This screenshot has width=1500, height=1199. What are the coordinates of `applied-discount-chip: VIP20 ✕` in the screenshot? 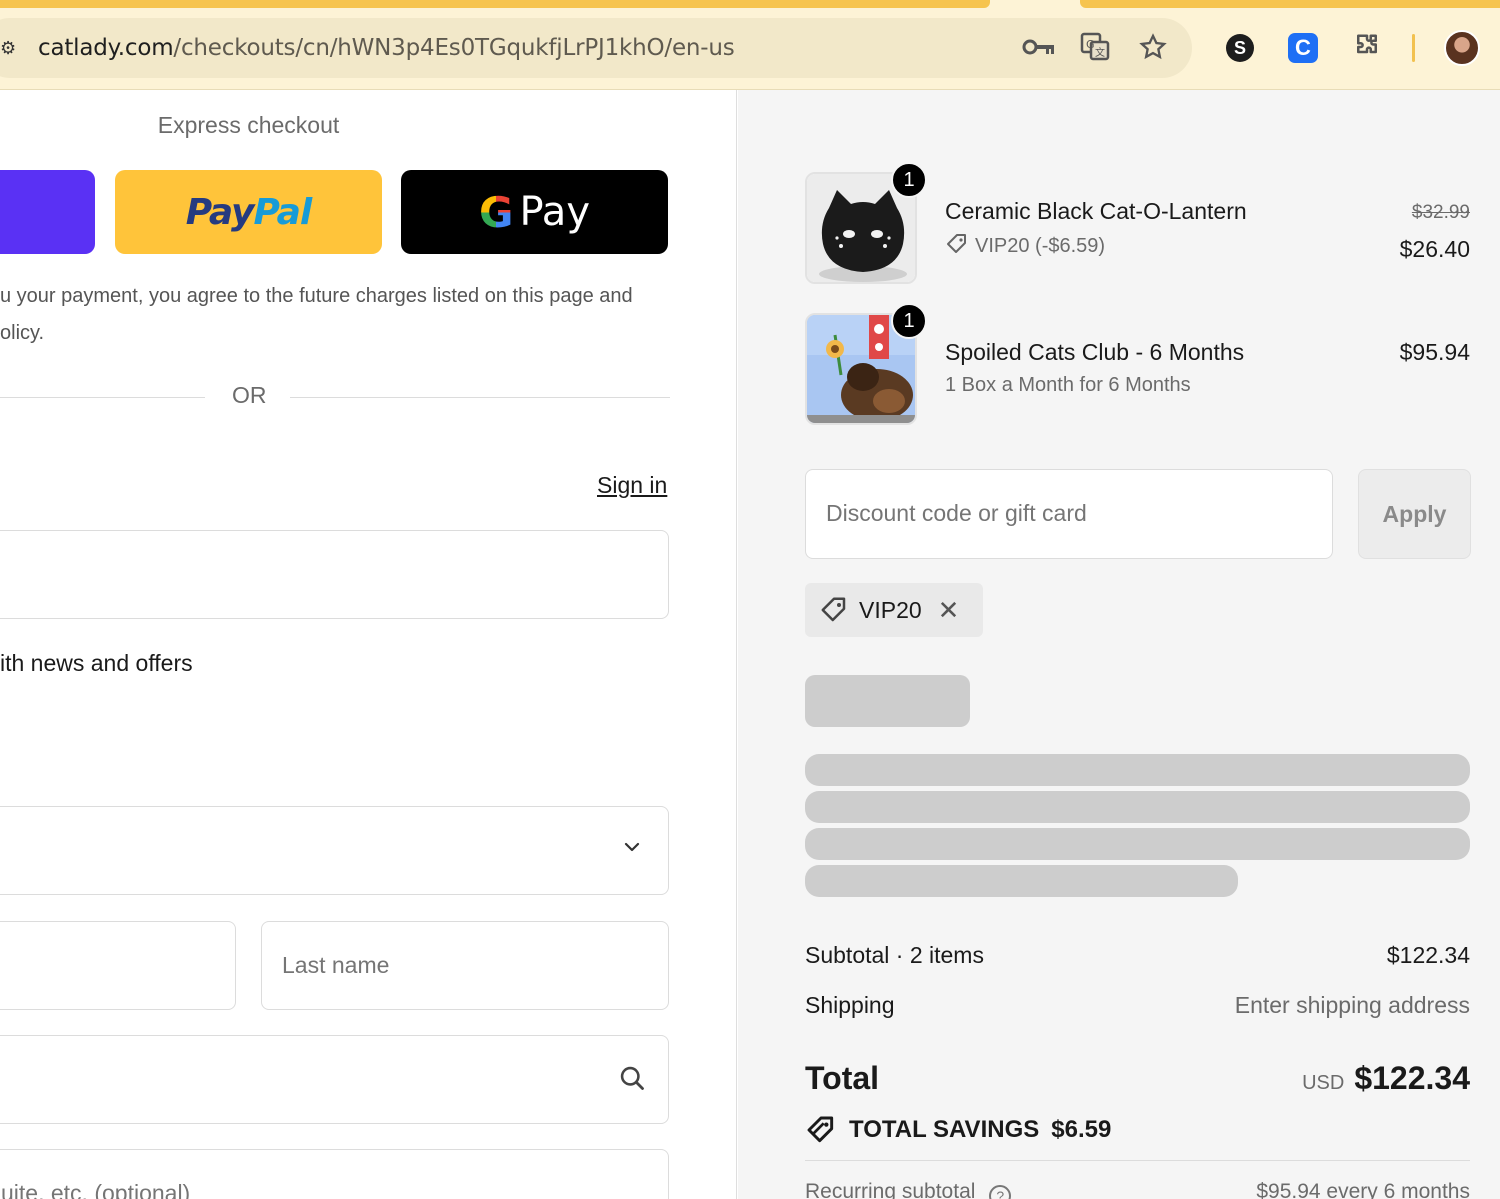 It's located at (894, 610).